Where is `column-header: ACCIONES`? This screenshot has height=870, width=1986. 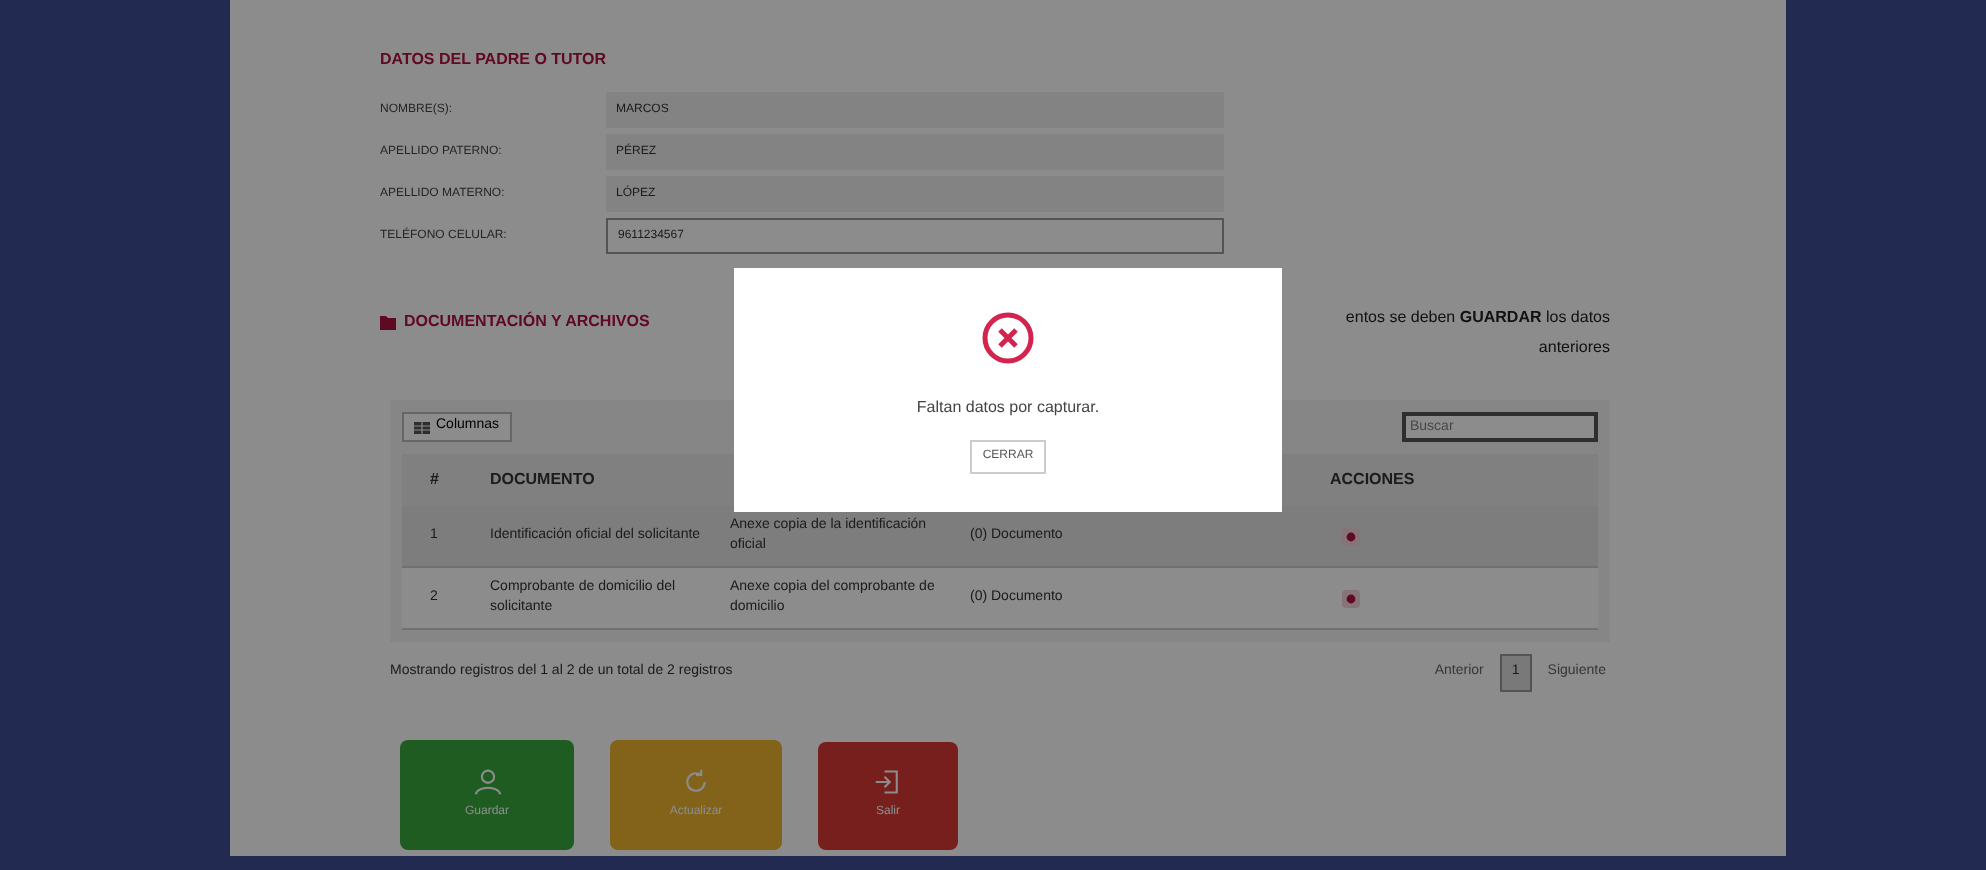
column-header: ACCIONES is located at coordinates (1372, 480).